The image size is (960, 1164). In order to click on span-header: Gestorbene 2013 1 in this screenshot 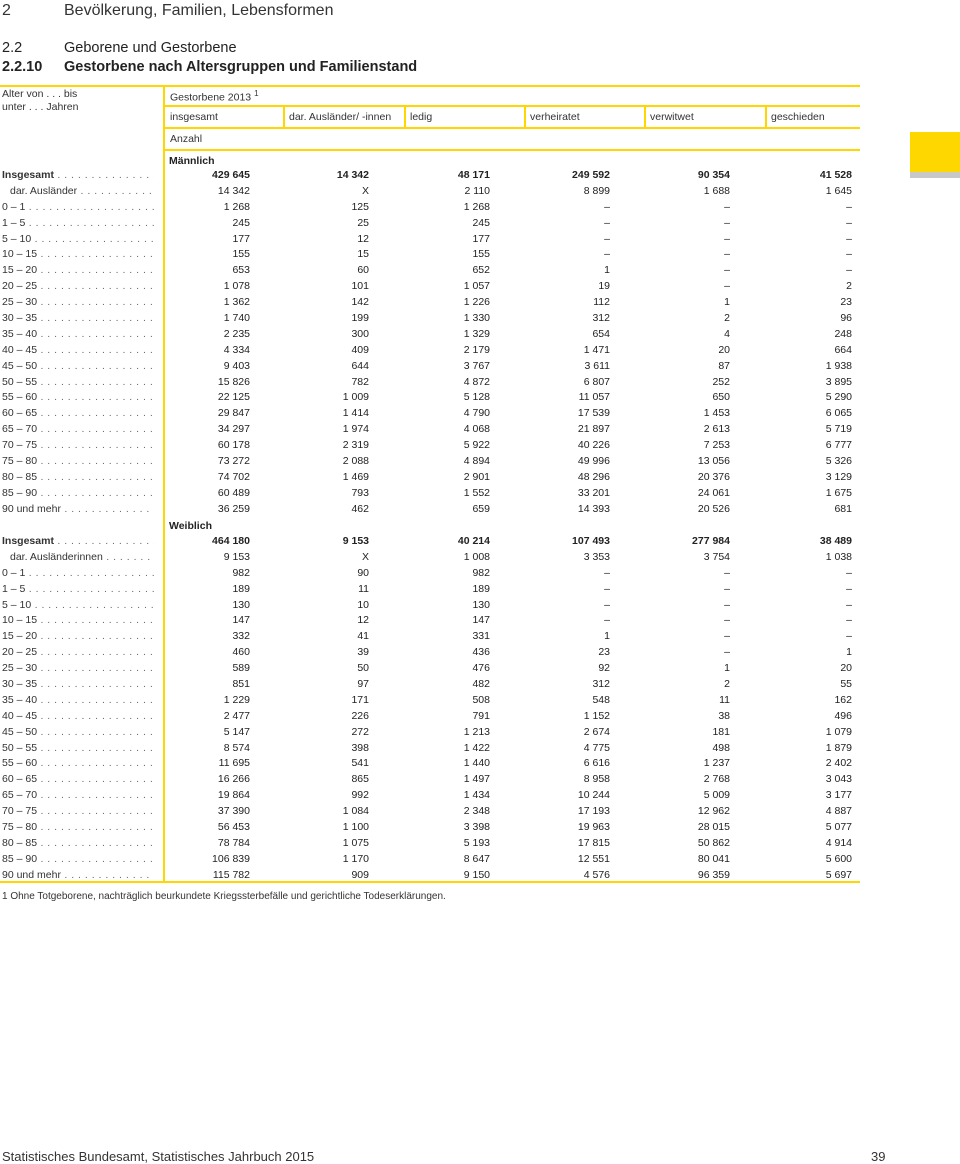, I will do `click(214, 96)`.